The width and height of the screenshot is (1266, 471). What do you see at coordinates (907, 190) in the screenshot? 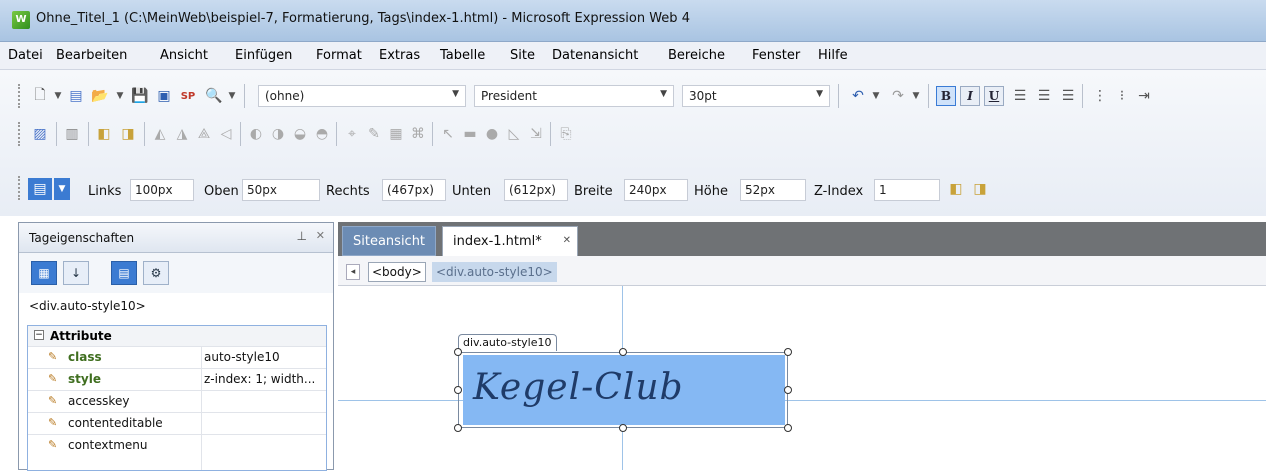
I see `zindex-field: 1` at bounding box center [907, 190].